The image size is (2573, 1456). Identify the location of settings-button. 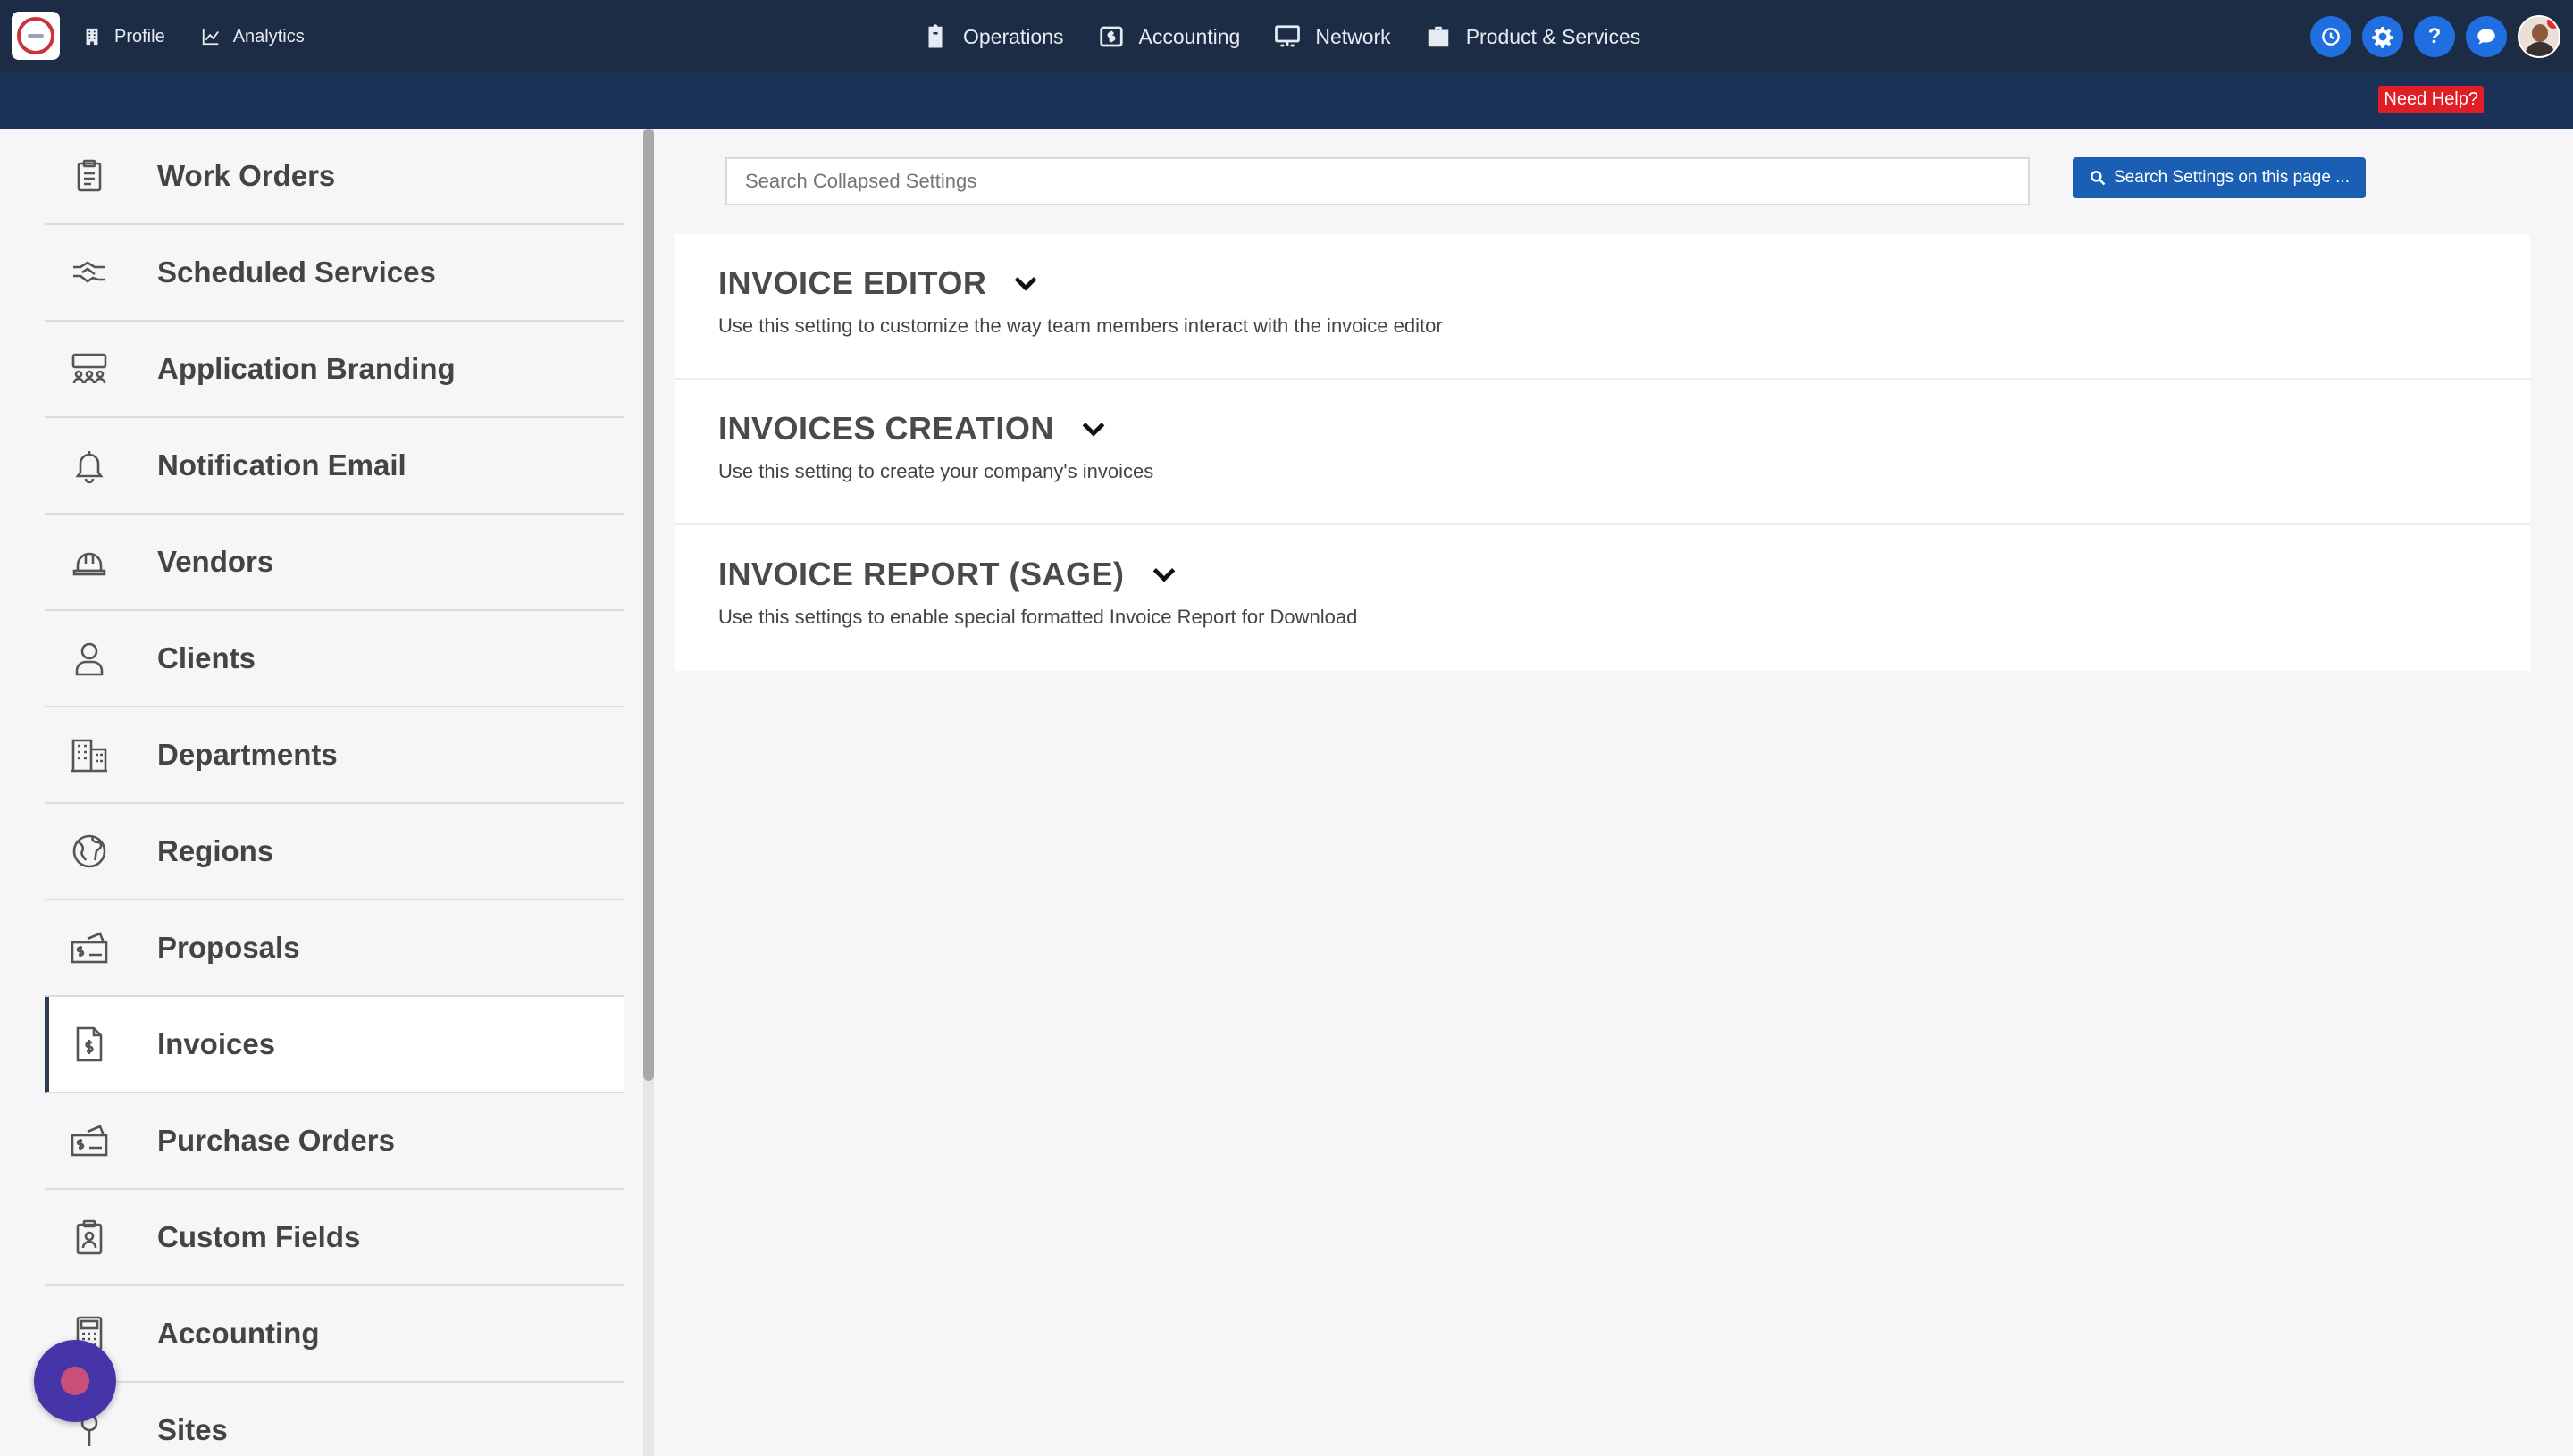
(2382, 36).